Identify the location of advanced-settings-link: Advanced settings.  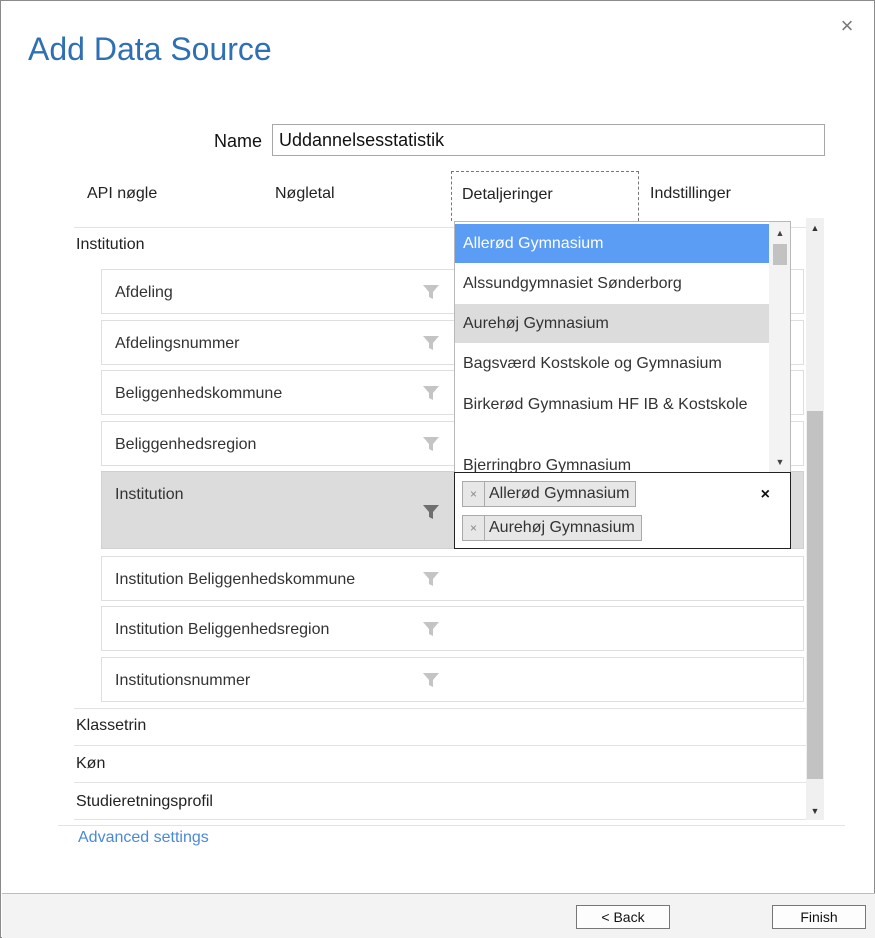
(143, 838).